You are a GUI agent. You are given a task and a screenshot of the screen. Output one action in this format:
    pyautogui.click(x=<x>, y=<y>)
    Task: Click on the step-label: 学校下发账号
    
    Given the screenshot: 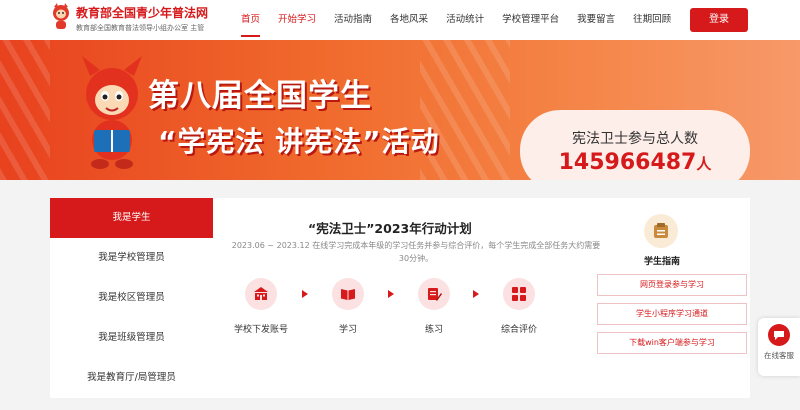 What is the action you would take?
    pyautogui.click(x=260, y=330)
    